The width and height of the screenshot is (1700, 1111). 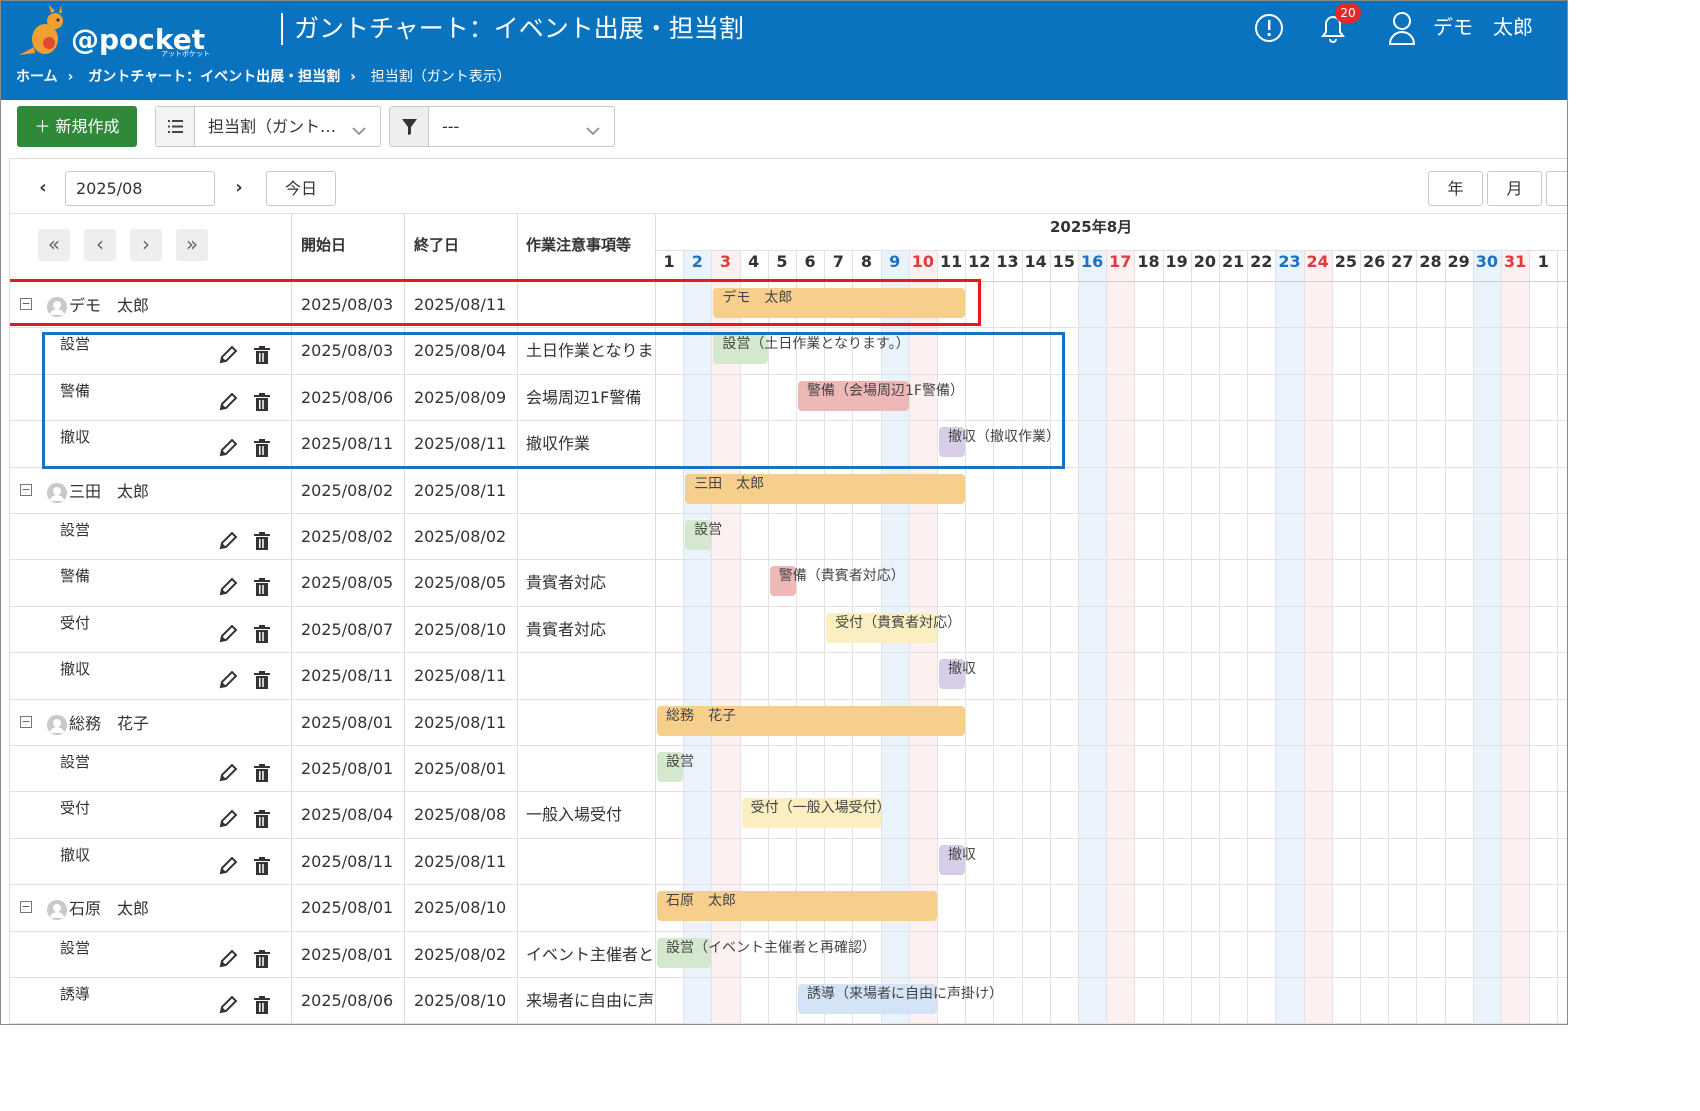 I want to click on task-name: 誘導, so click(x=75, y=994).